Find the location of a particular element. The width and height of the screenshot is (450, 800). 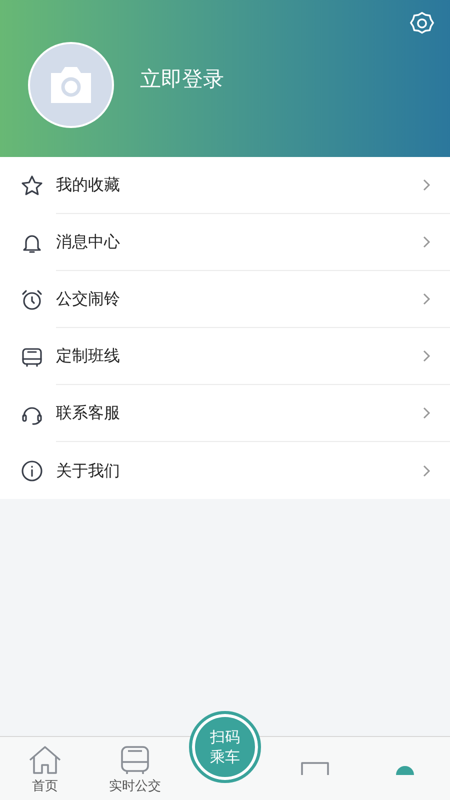

menu-label: 消息中心 is located at coordinates (88, 242).